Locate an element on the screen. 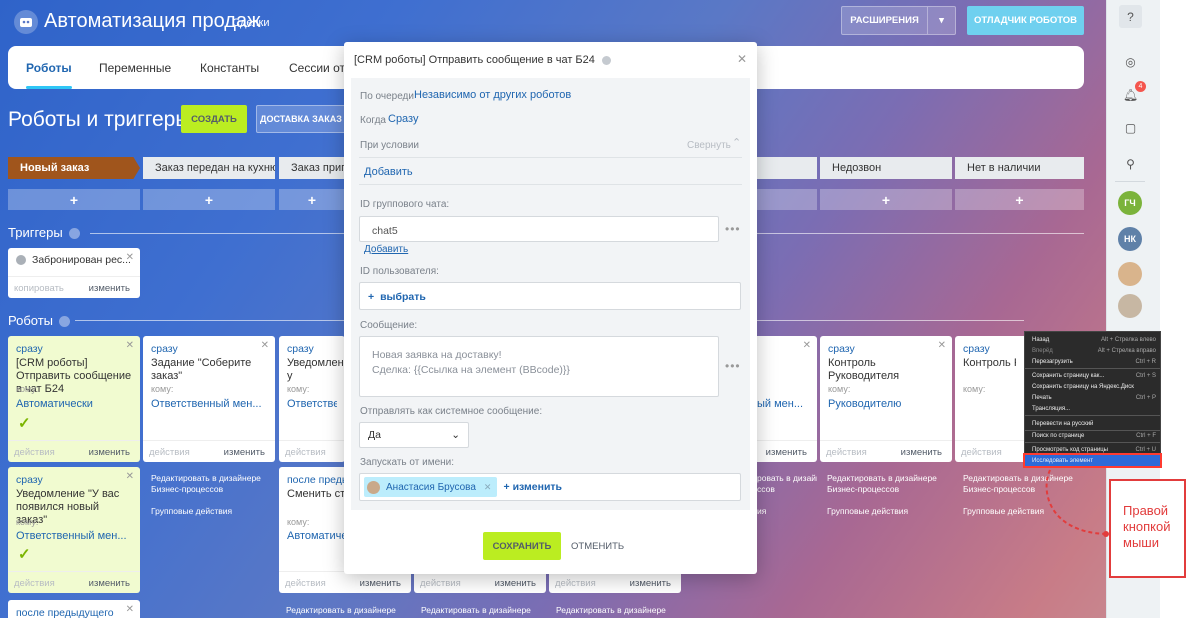 The width and height of the screenshot is (1188, 618). queue-value: Независимо от других роботов is located at coordinates (492, 95).